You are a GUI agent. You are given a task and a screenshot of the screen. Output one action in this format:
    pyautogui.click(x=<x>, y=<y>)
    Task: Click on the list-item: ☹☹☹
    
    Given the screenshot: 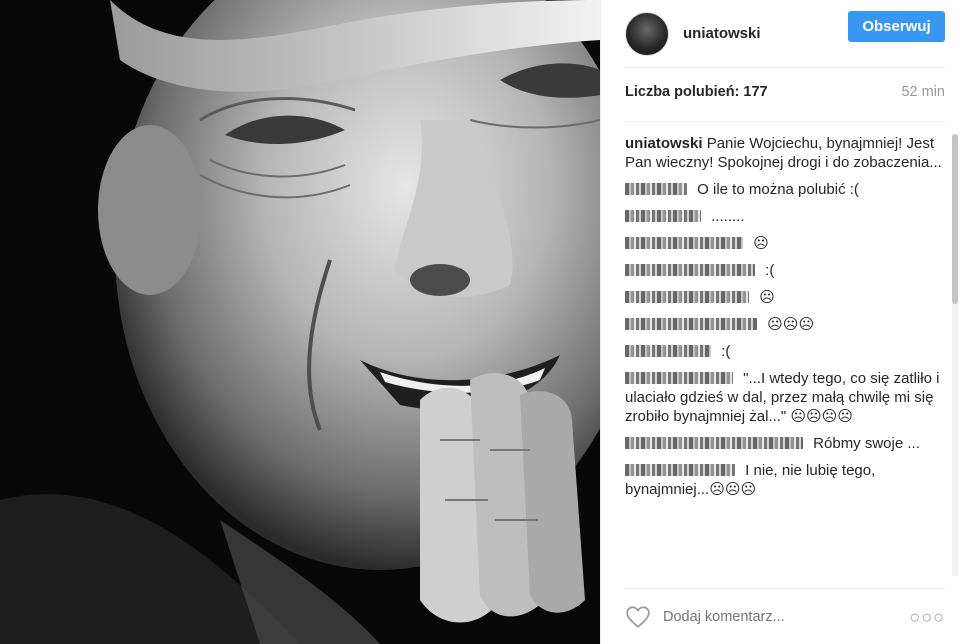 What is the action you would take?
    pyautogui.click(x=786, y=324)
    